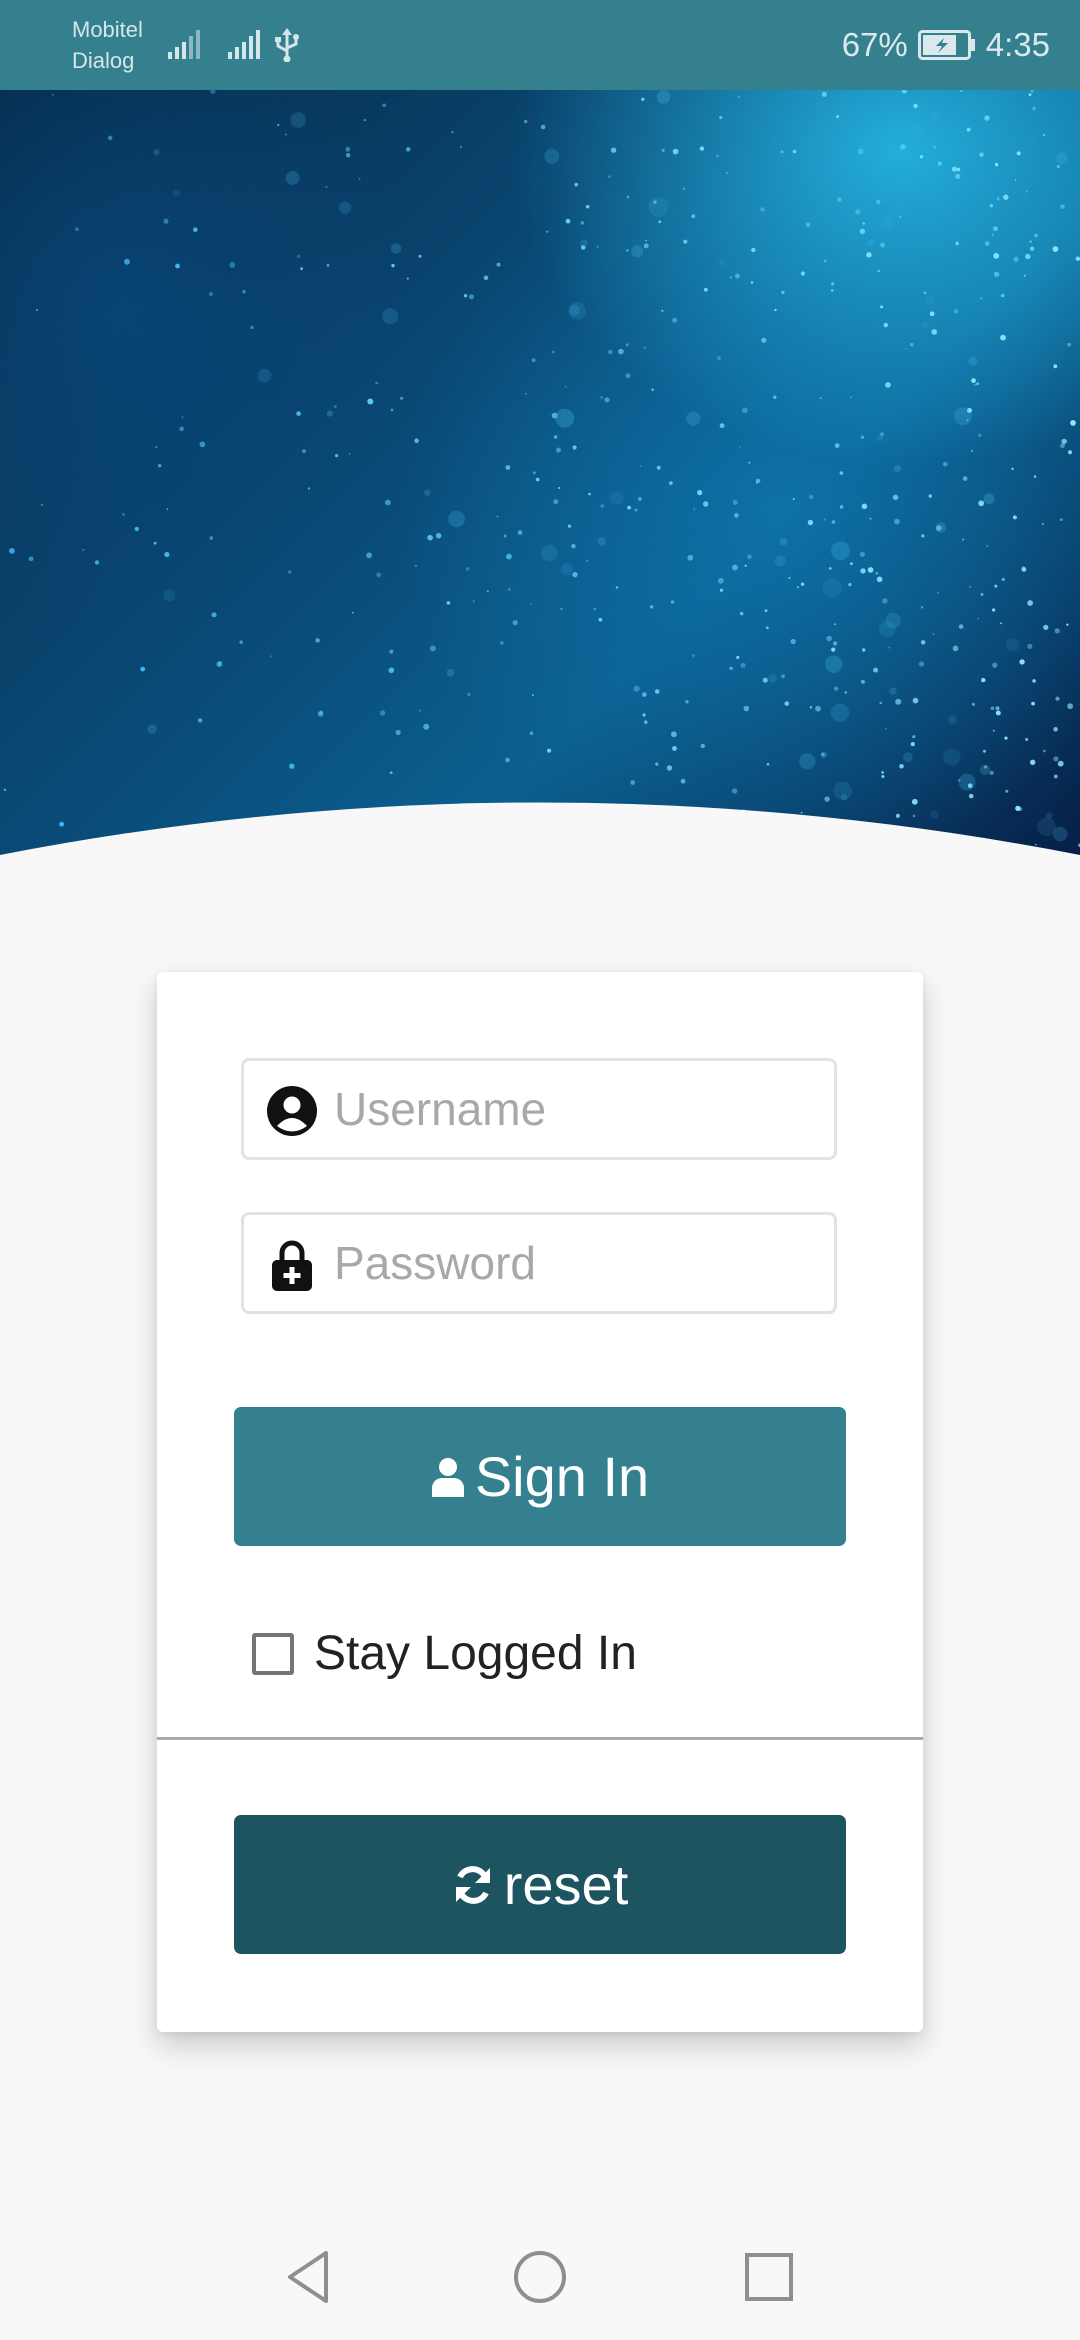  What do you see at coordinates (1017, 44) in the screenshot?
I see `clock: 4:35` at bounding box center [1017, 44].